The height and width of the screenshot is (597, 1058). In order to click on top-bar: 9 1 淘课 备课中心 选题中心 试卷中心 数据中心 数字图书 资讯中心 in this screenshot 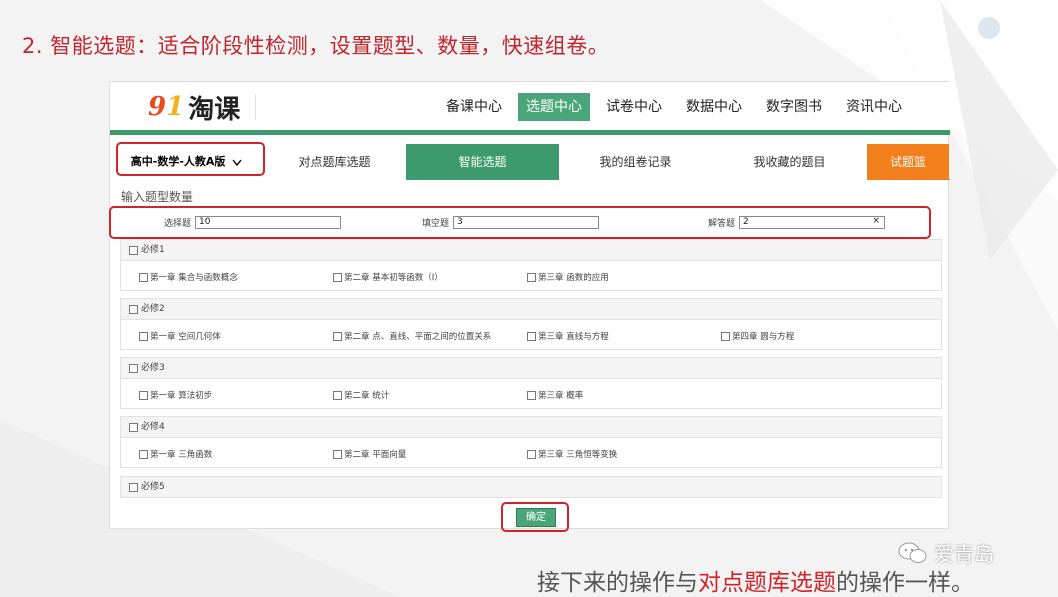, I will do `click(530, 107)`.